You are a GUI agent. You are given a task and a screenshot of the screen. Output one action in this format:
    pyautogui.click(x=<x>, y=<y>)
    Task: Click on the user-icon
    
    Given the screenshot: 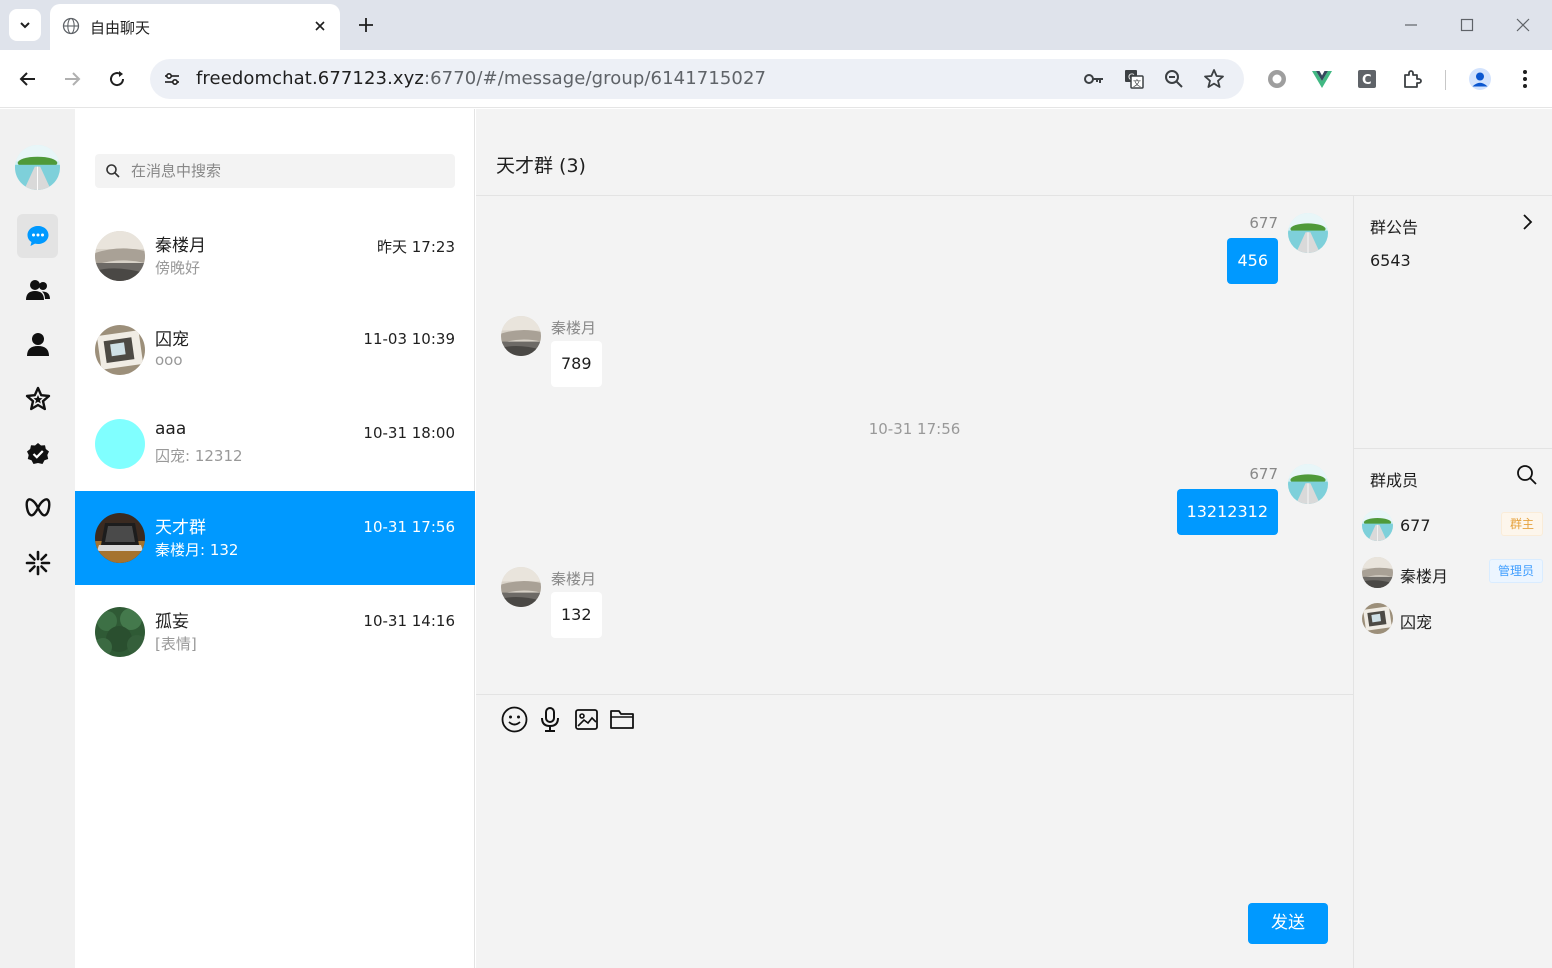 What is the action you would take?
    pyautogui.click(x=37, y=344)
    